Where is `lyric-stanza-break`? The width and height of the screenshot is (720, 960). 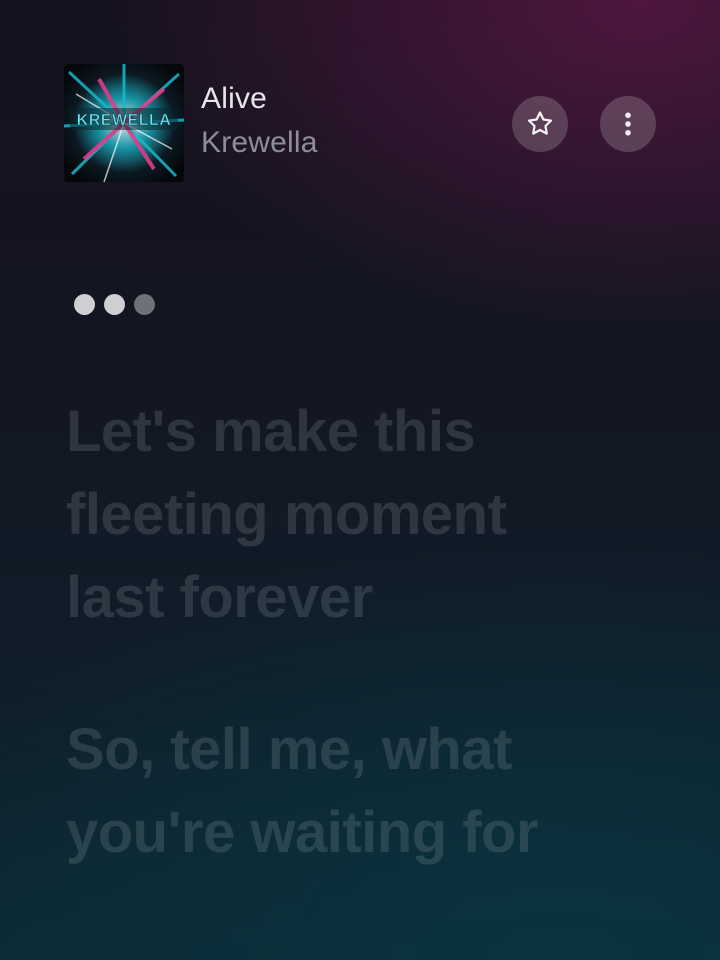
lyric-stanza-break is located at coordinates (376, 673).